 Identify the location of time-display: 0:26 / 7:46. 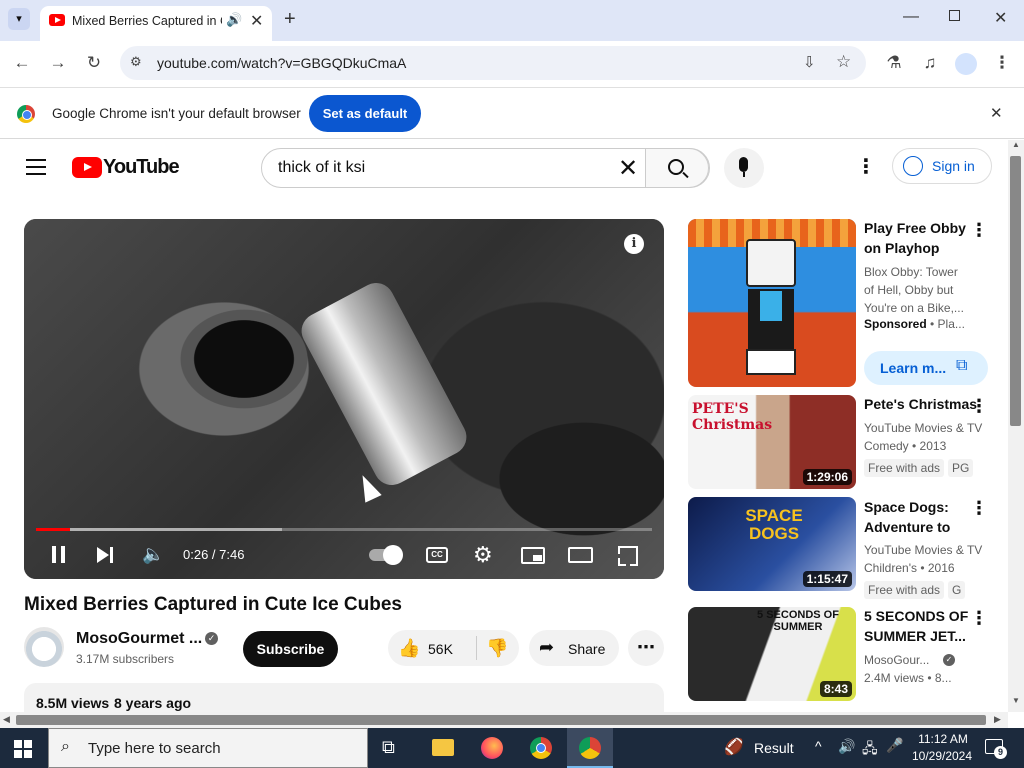
(214, 554).